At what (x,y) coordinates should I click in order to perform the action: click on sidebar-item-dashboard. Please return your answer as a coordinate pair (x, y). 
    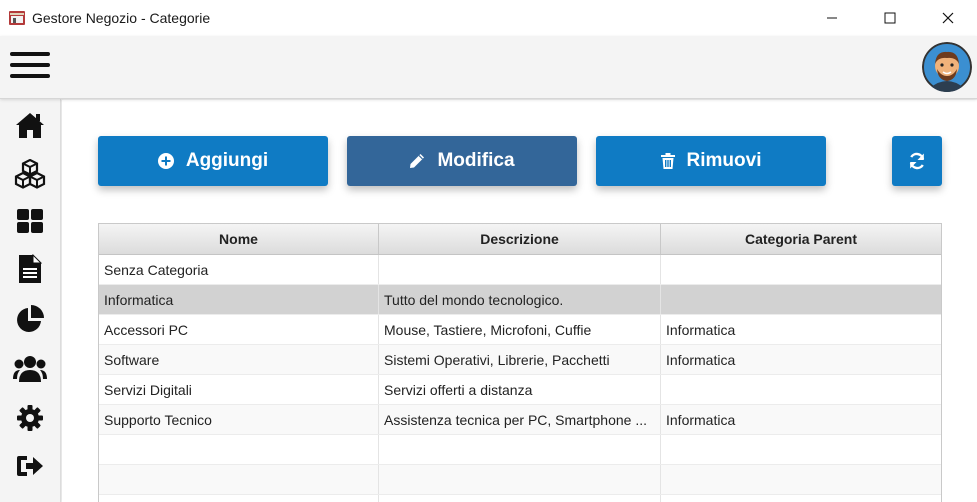
    Looking at the image, I should click on (30, 221).